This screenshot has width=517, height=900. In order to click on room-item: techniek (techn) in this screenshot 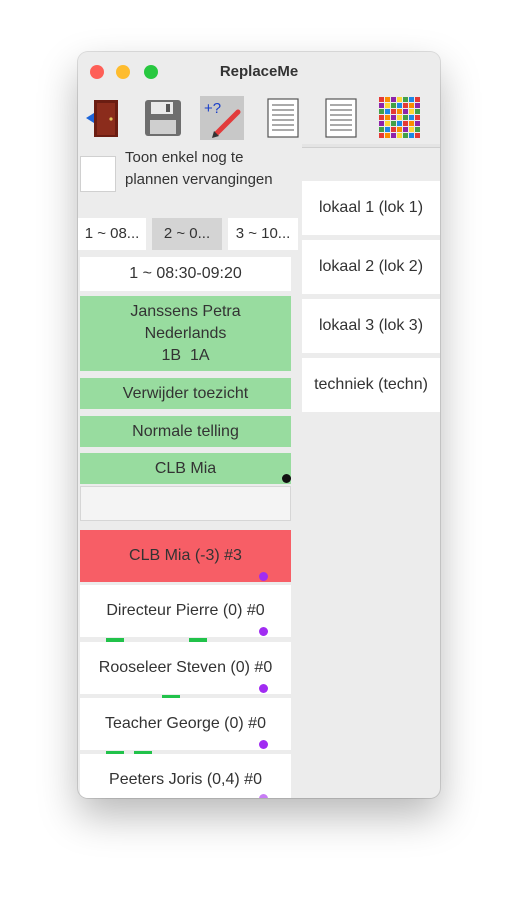, I will do `click(371, 385)`.